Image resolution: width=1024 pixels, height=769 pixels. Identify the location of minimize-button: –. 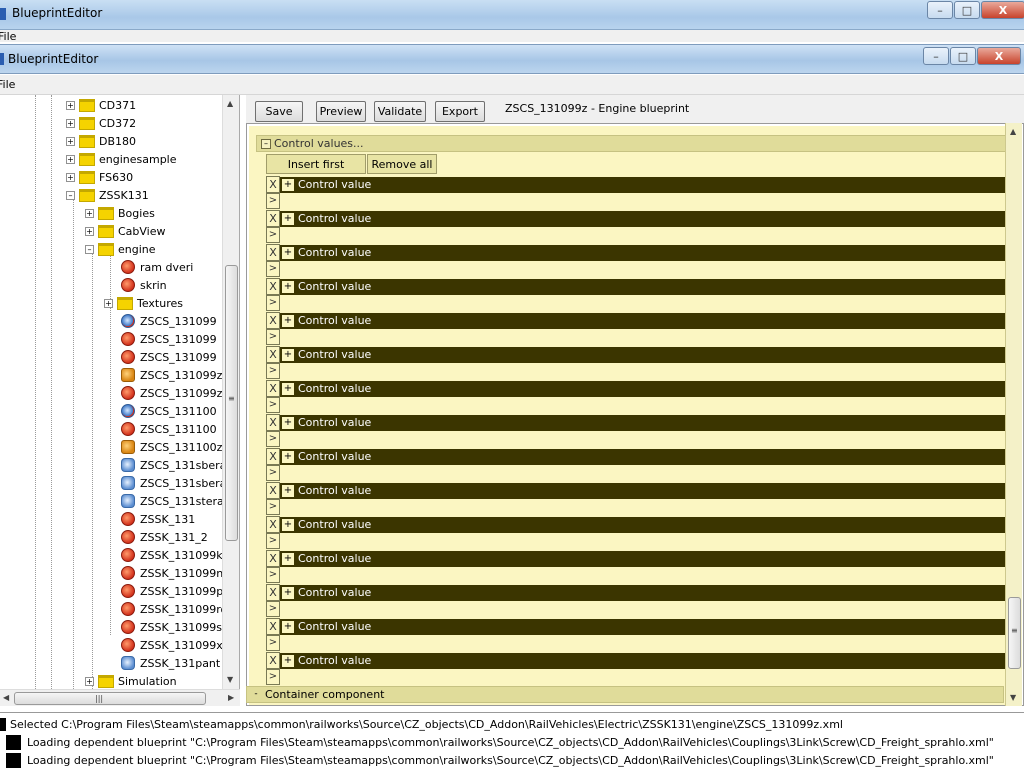
(936, 56).